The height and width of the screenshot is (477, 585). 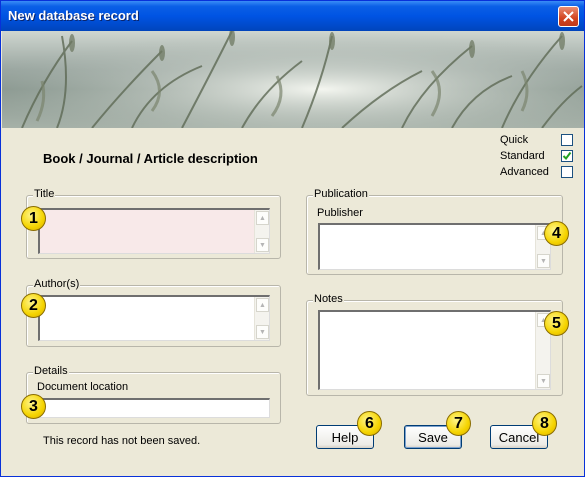 I want to click on publication-group: Publication Publisher ▲ ▼, so click(x=434, y=231).